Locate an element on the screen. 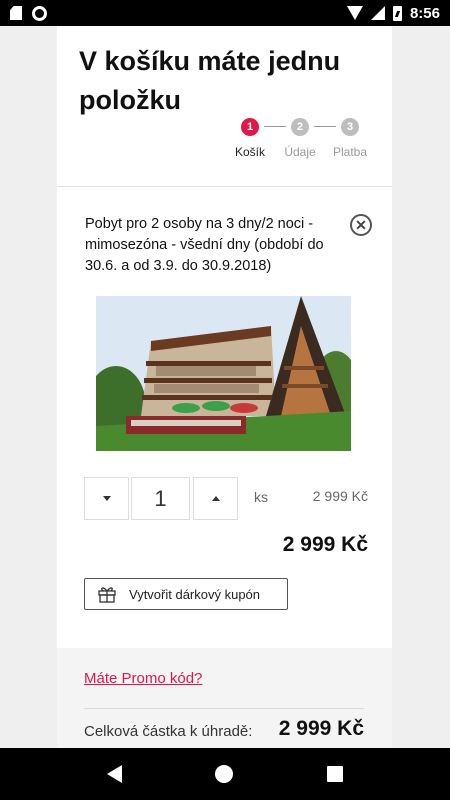 This screenshot has height=800, width=450. remove-item-button: ✕ is located at coordinates (361, 225).